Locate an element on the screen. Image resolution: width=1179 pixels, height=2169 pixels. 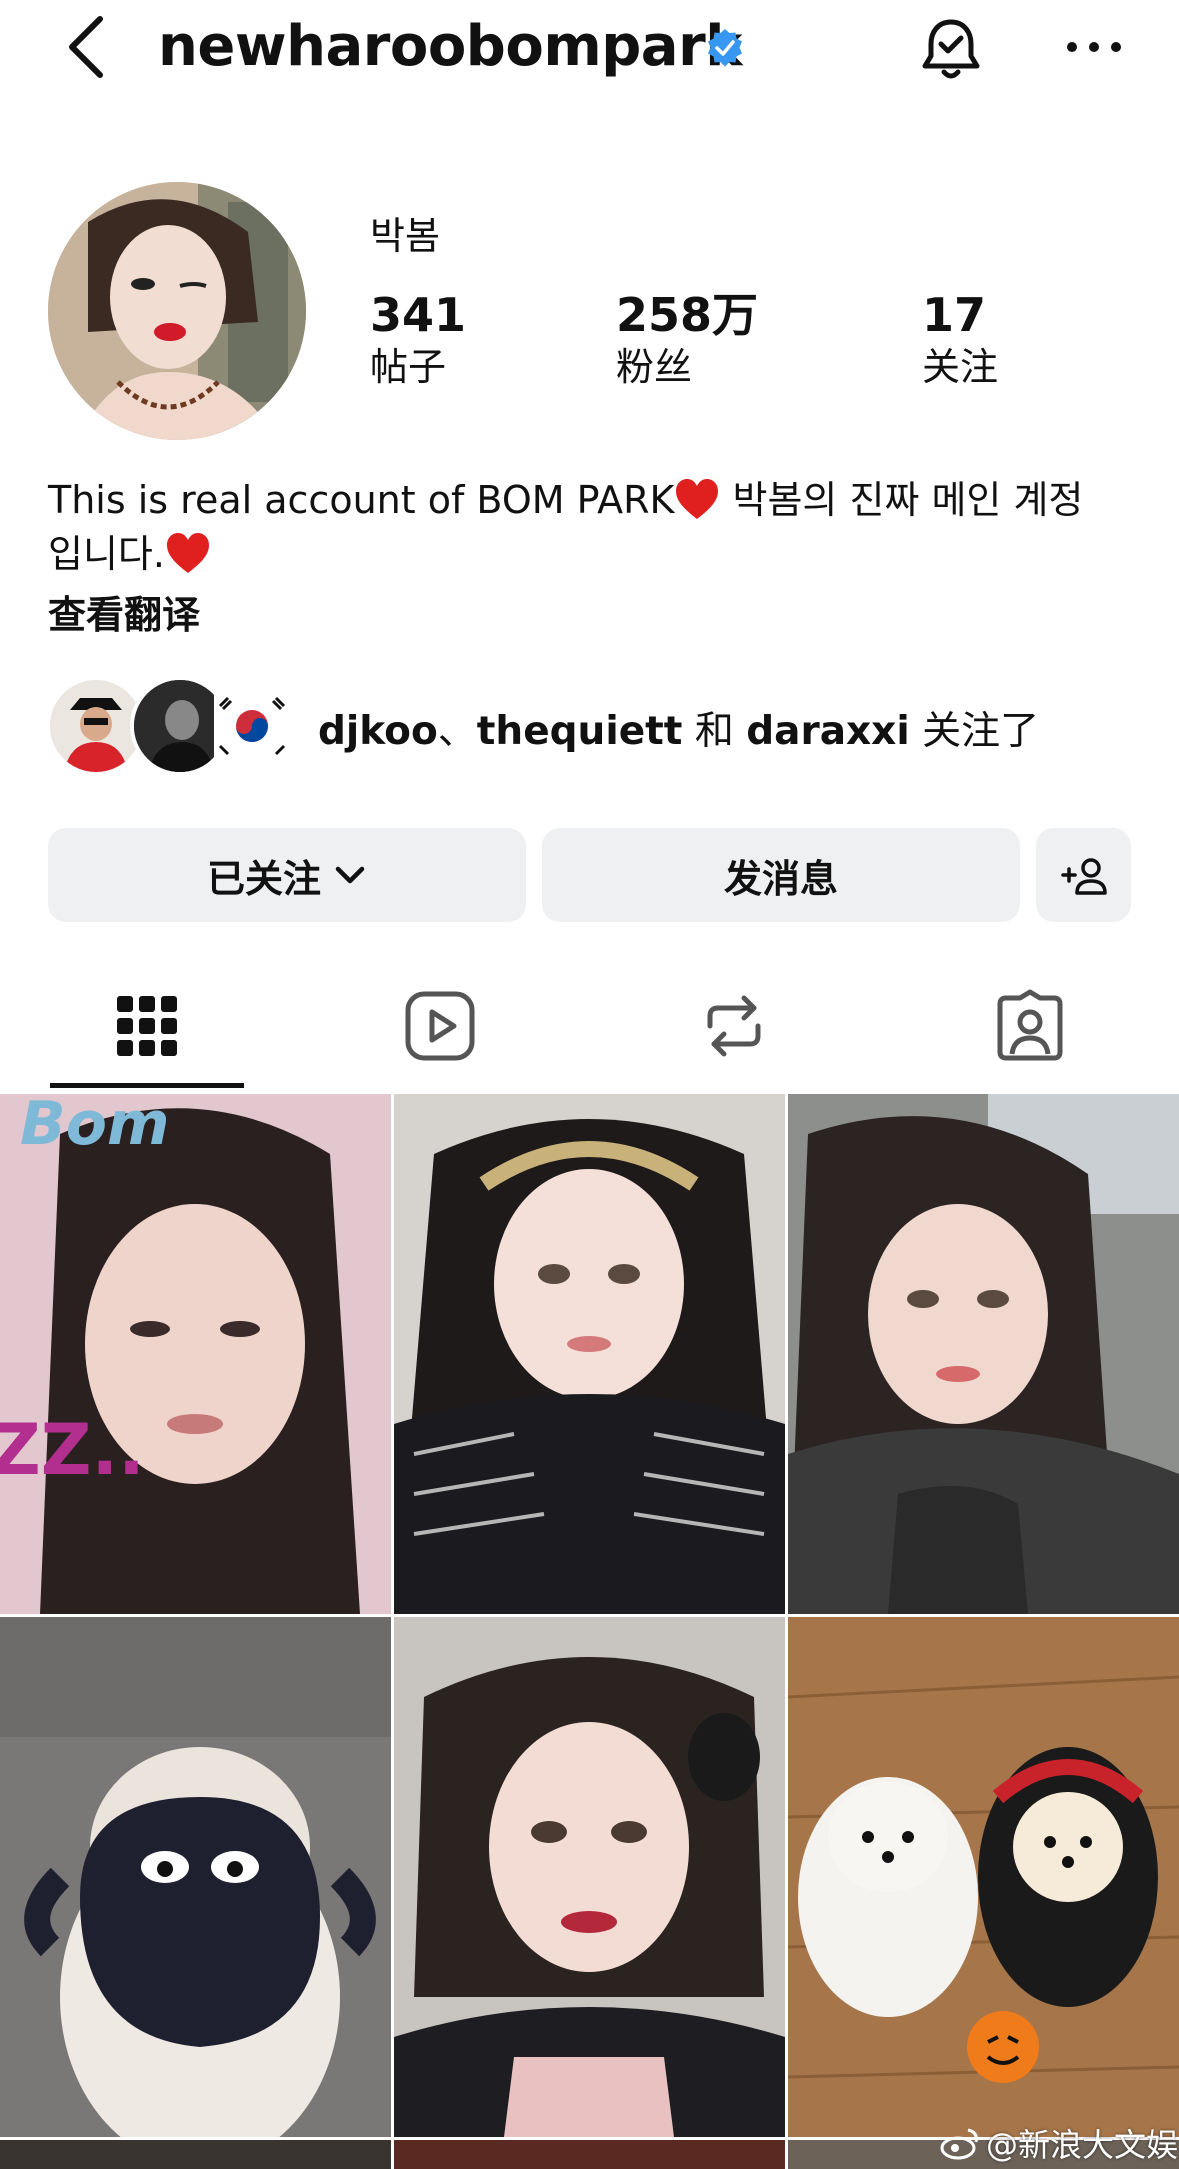
mutual-user-thequiett: thequiett is located at coordinates (580, 731).